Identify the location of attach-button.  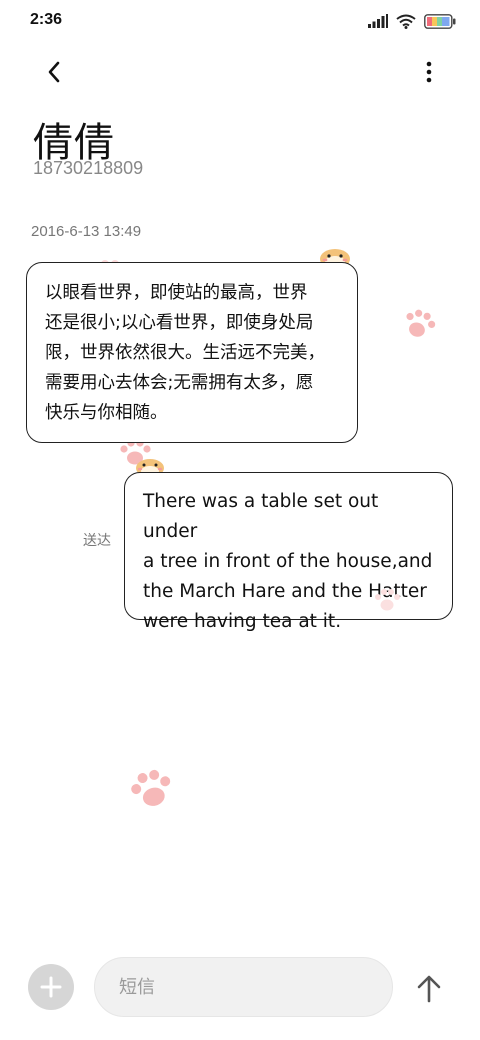
(51, 987).